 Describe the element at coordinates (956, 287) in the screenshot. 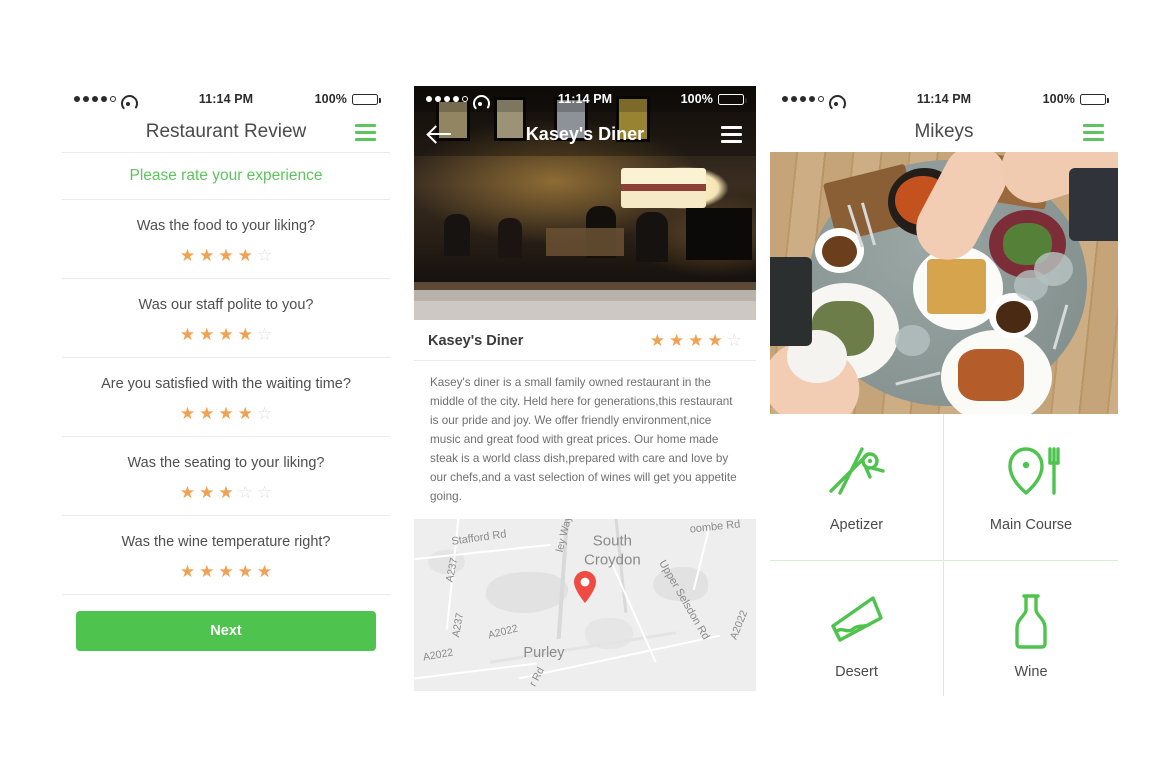

I see `photo-waffle` at that location.